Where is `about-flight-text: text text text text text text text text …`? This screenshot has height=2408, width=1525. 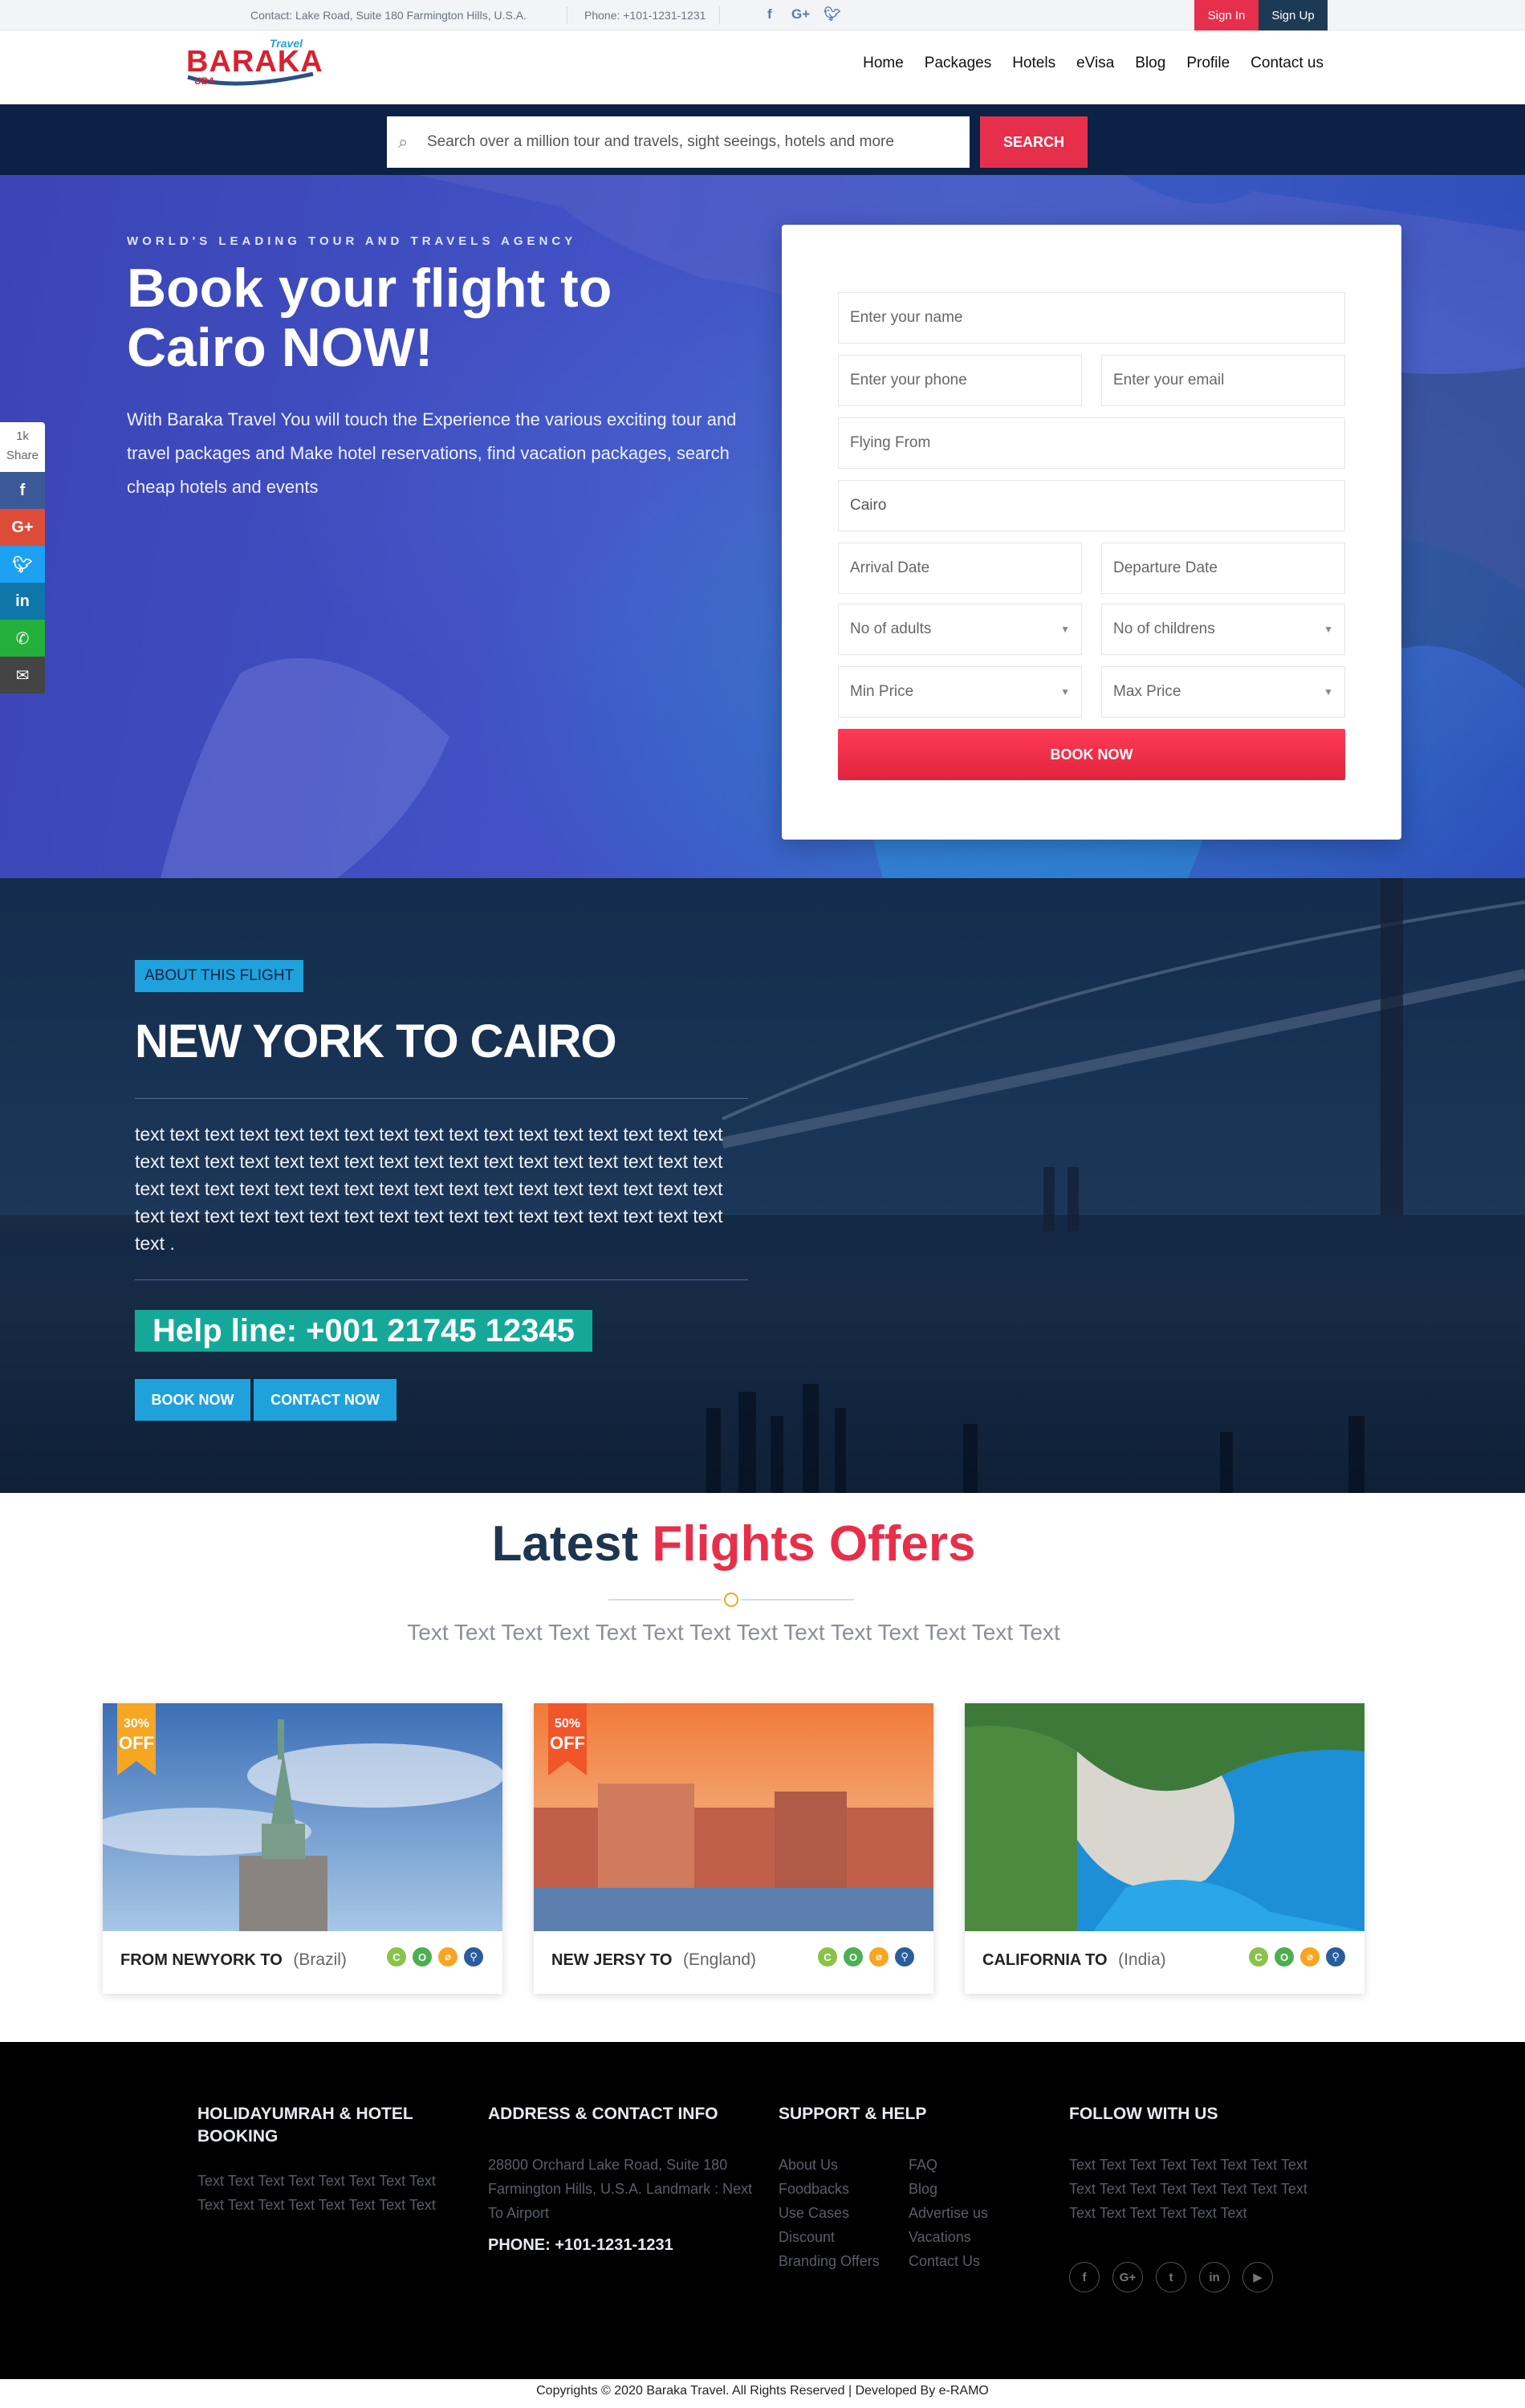 about-flight-text: text text text text text text text text … is located at coordinates (429, 1189).